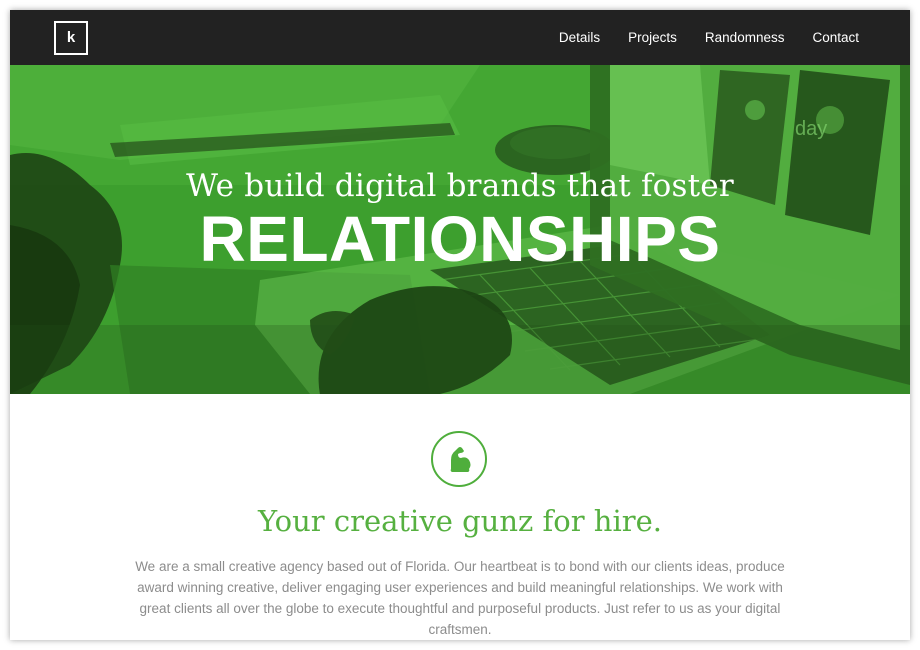  I want to click on top-navbar: k Details Projects Randomness Contact, so click(460, 37).